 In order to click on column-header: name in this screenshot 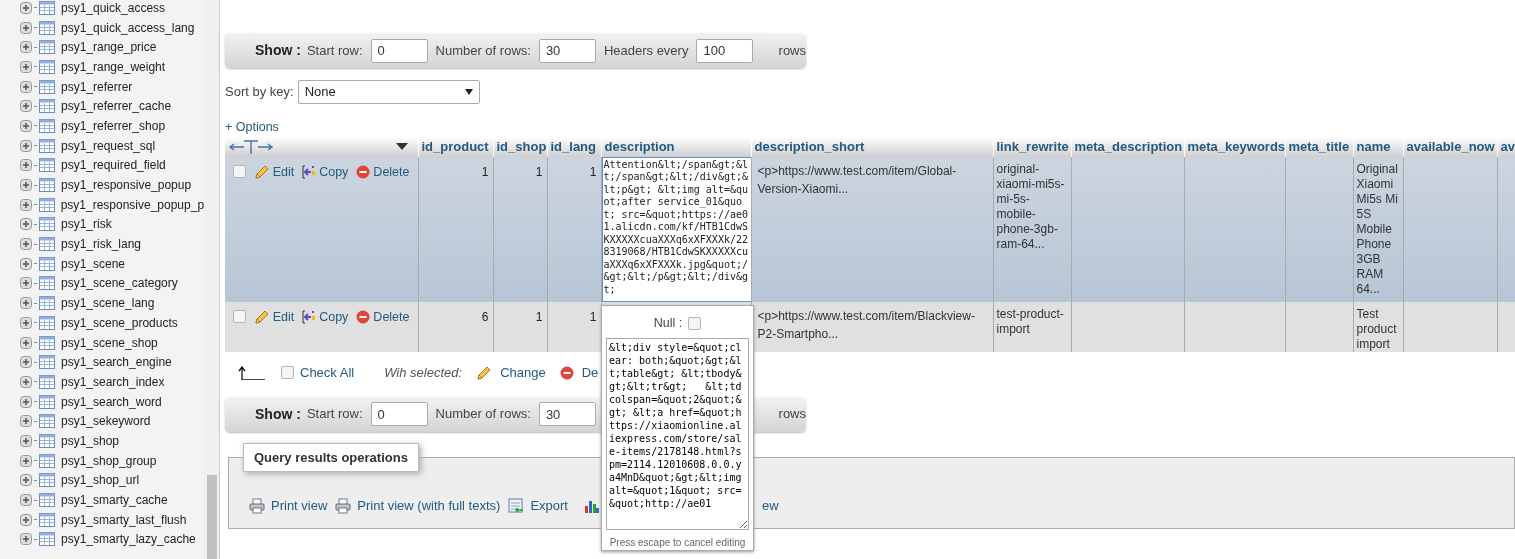, I will do `click(1378, 147)`.